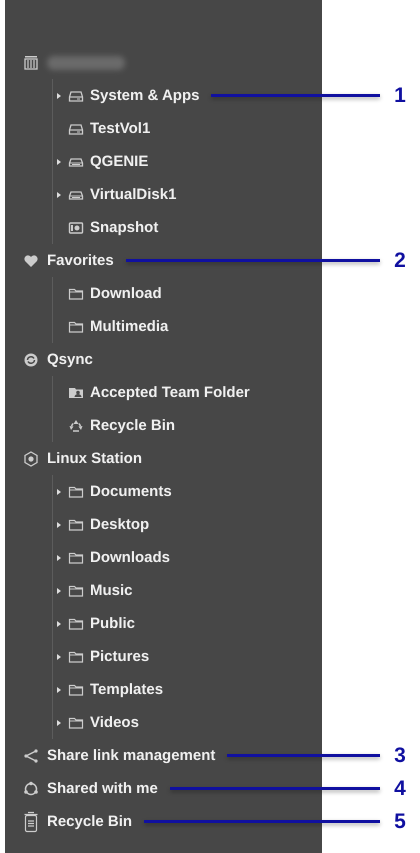 The height and width of the screenshot is (853, 420). Describe the element at coordinates (68, 260) in the screenshot. I see `tree-item: Favorites` at that location.